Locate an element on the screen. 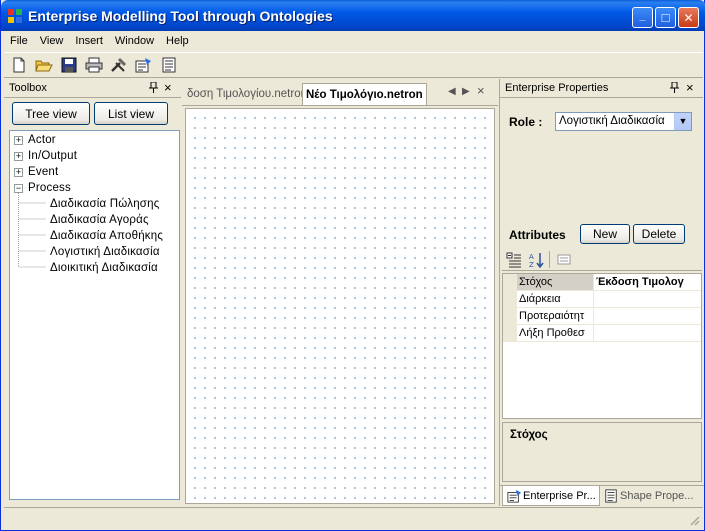 Image resolution: width=705 pixels, height=531 pixels. menu-view: View is located at coordinates (52, 41).